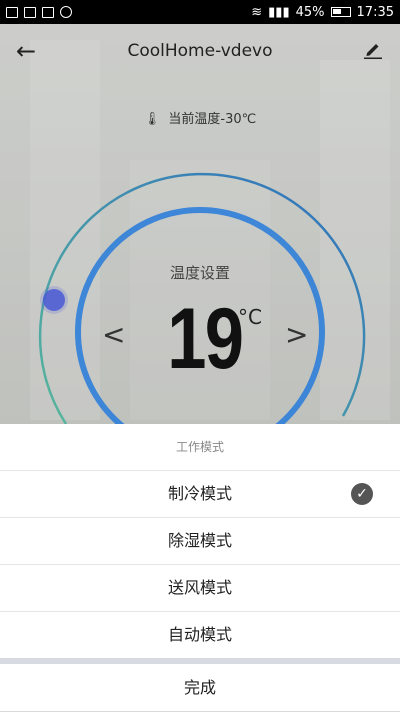  Describe the element at coordinates (205, 339) in the screenshot. I see `set-temperature-value: 19` at that location.